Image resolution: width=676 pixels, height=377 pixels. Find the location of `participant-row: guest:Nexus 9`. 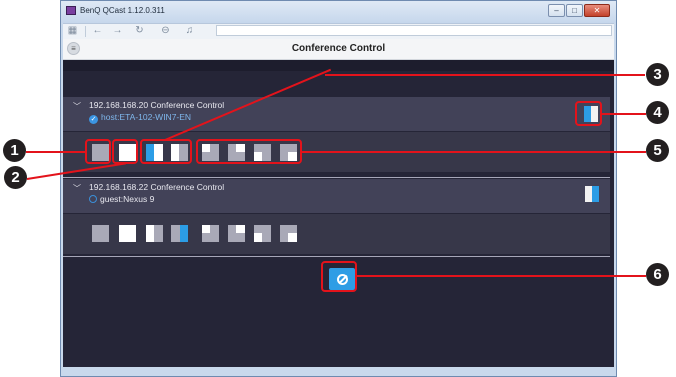

participant-row: guest:Nexus 9 is located at coordinates (121, 199).